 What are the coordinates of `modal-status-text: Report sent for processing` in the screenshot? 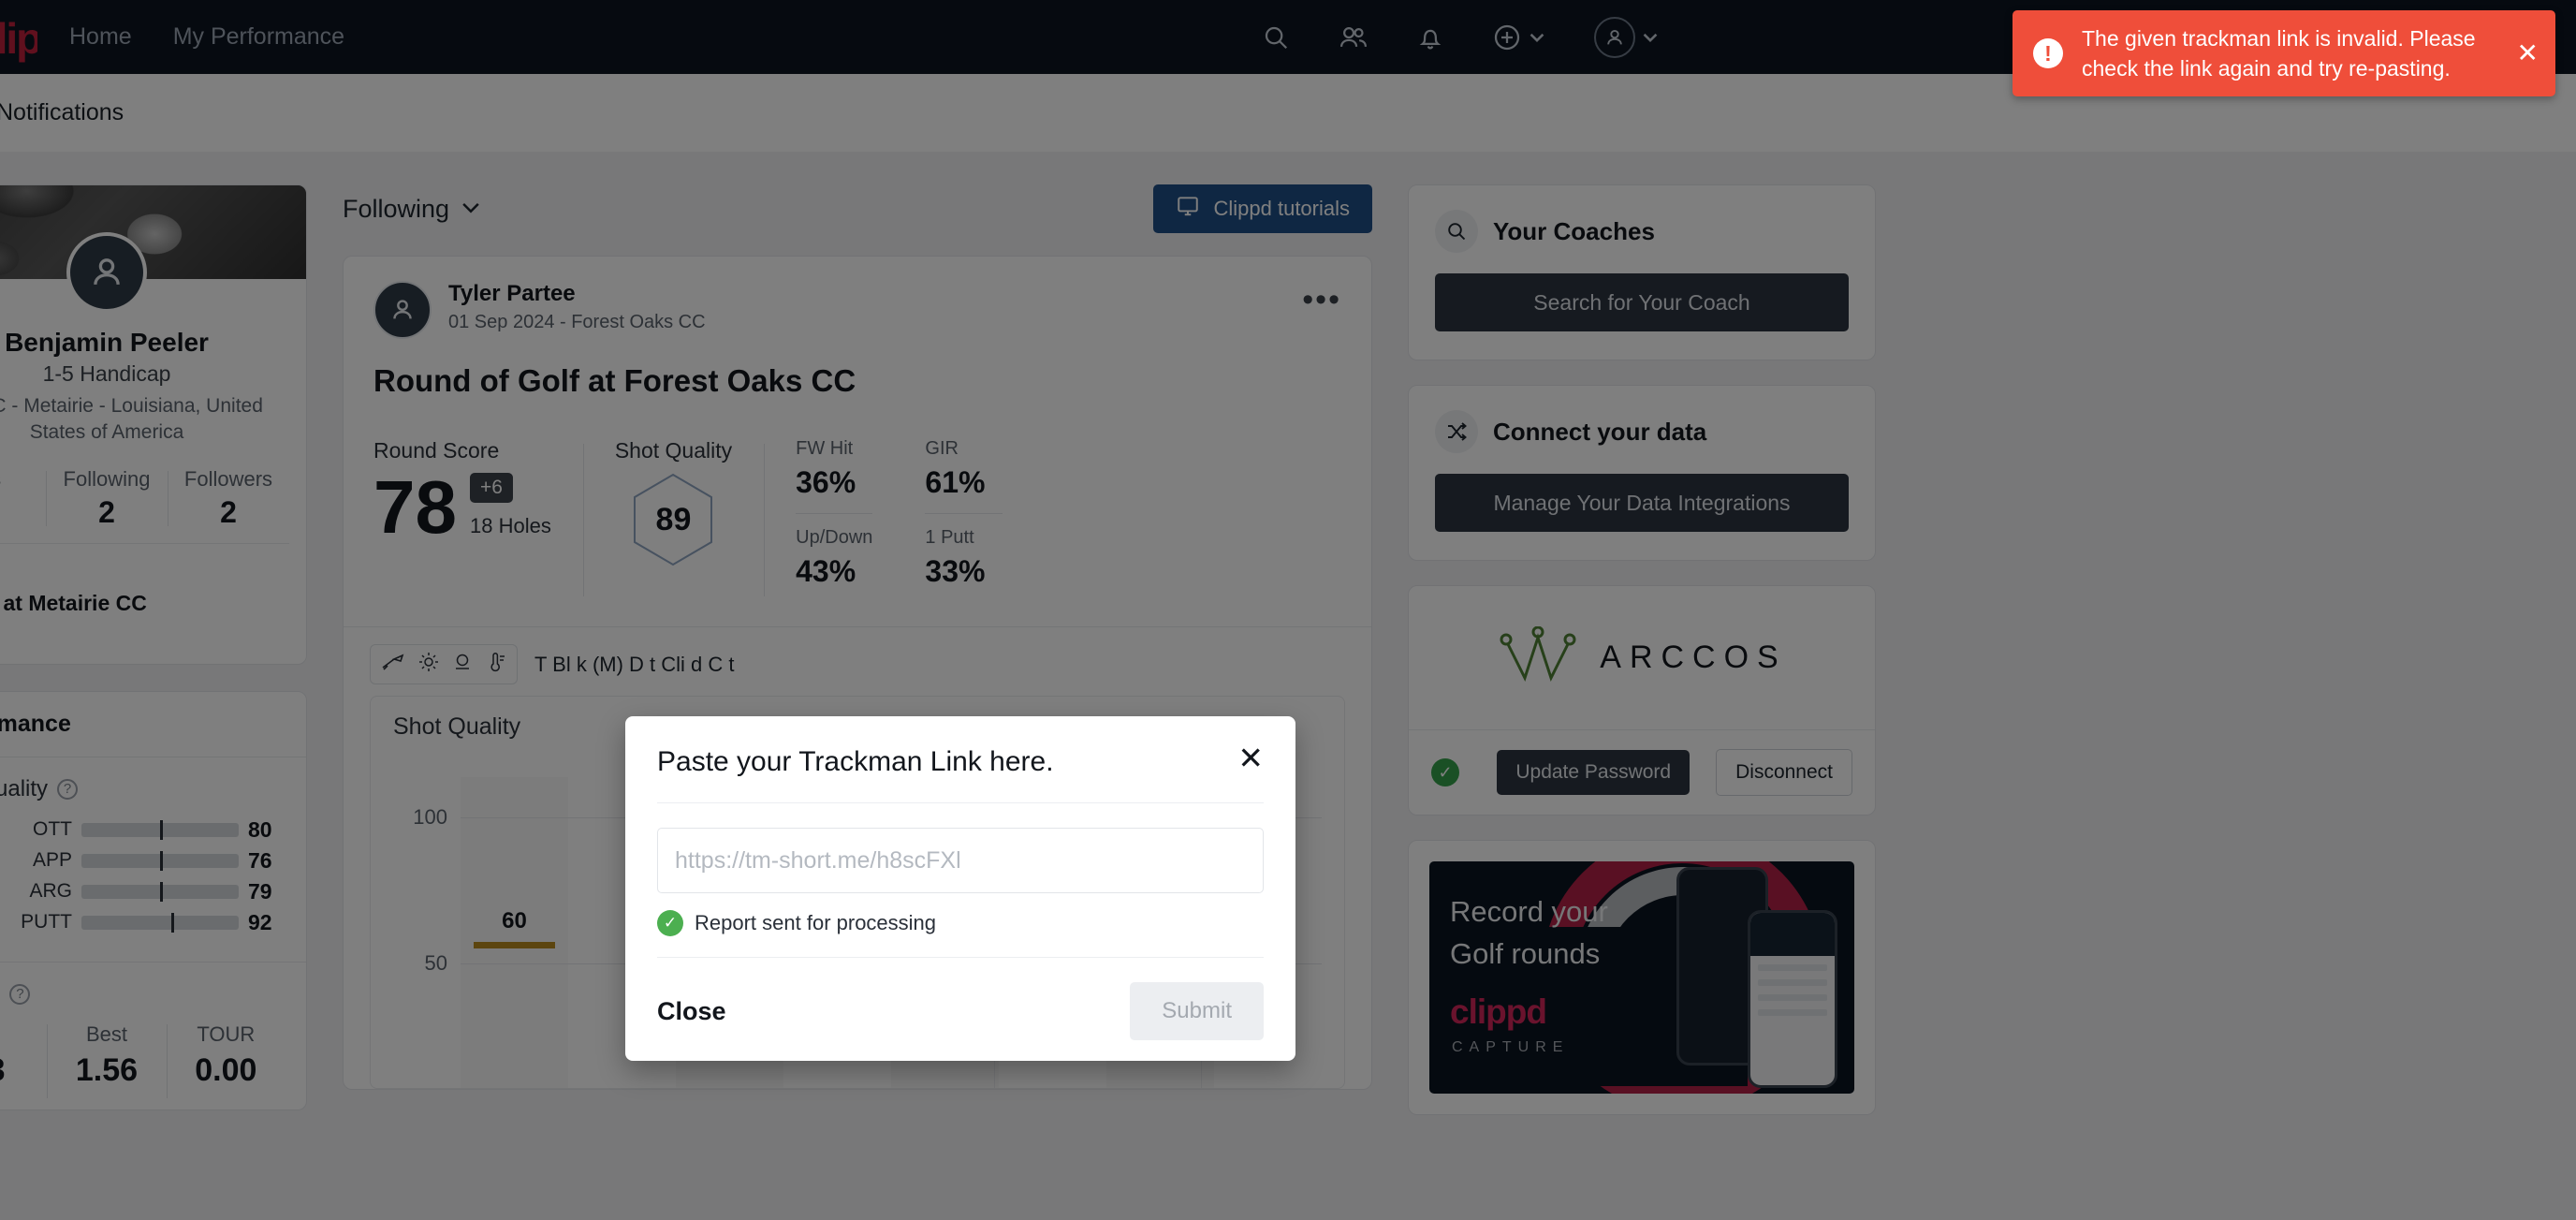 It's located at (816, 922).